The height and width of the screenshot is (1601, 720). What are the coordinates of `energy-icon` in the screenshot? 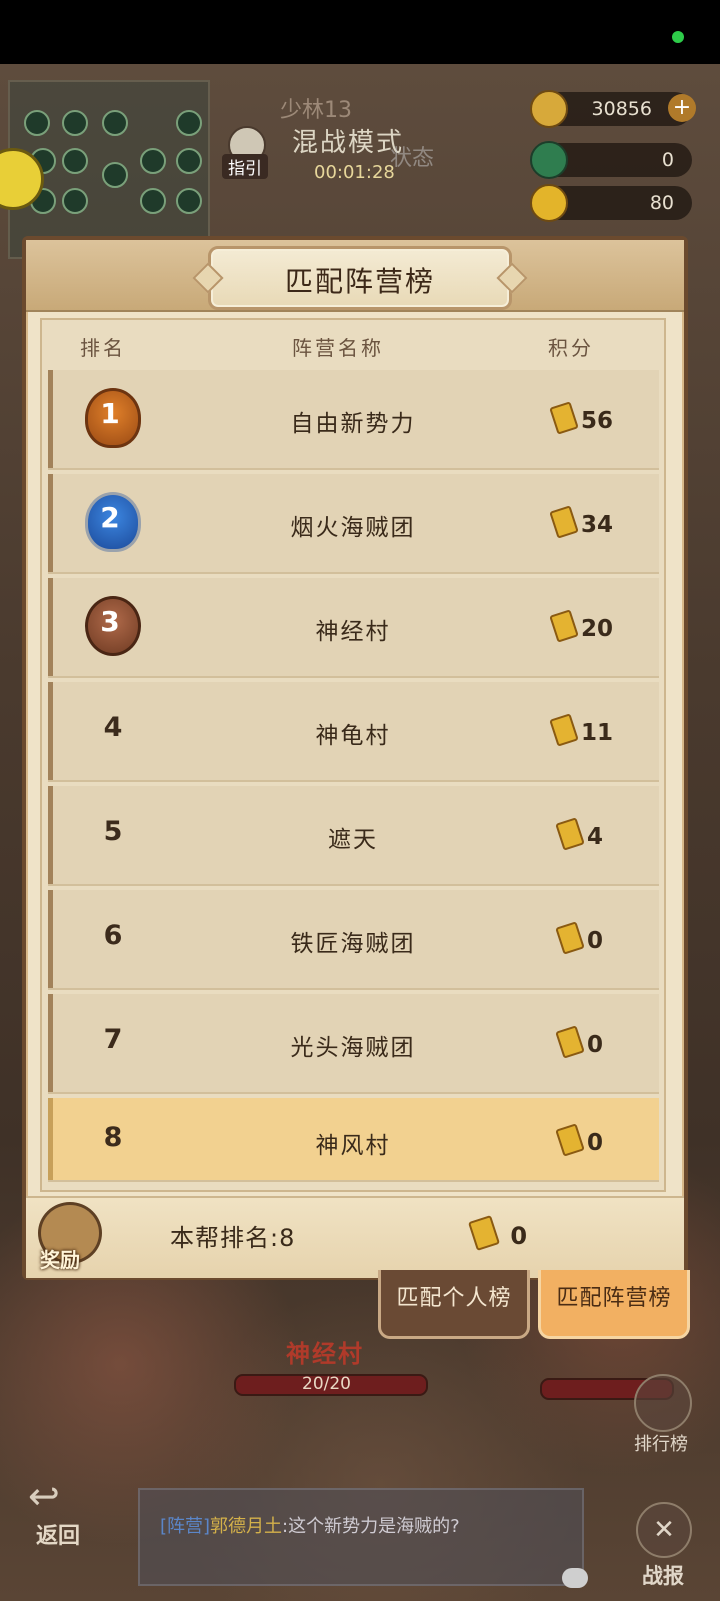 It's located at (549, 203).